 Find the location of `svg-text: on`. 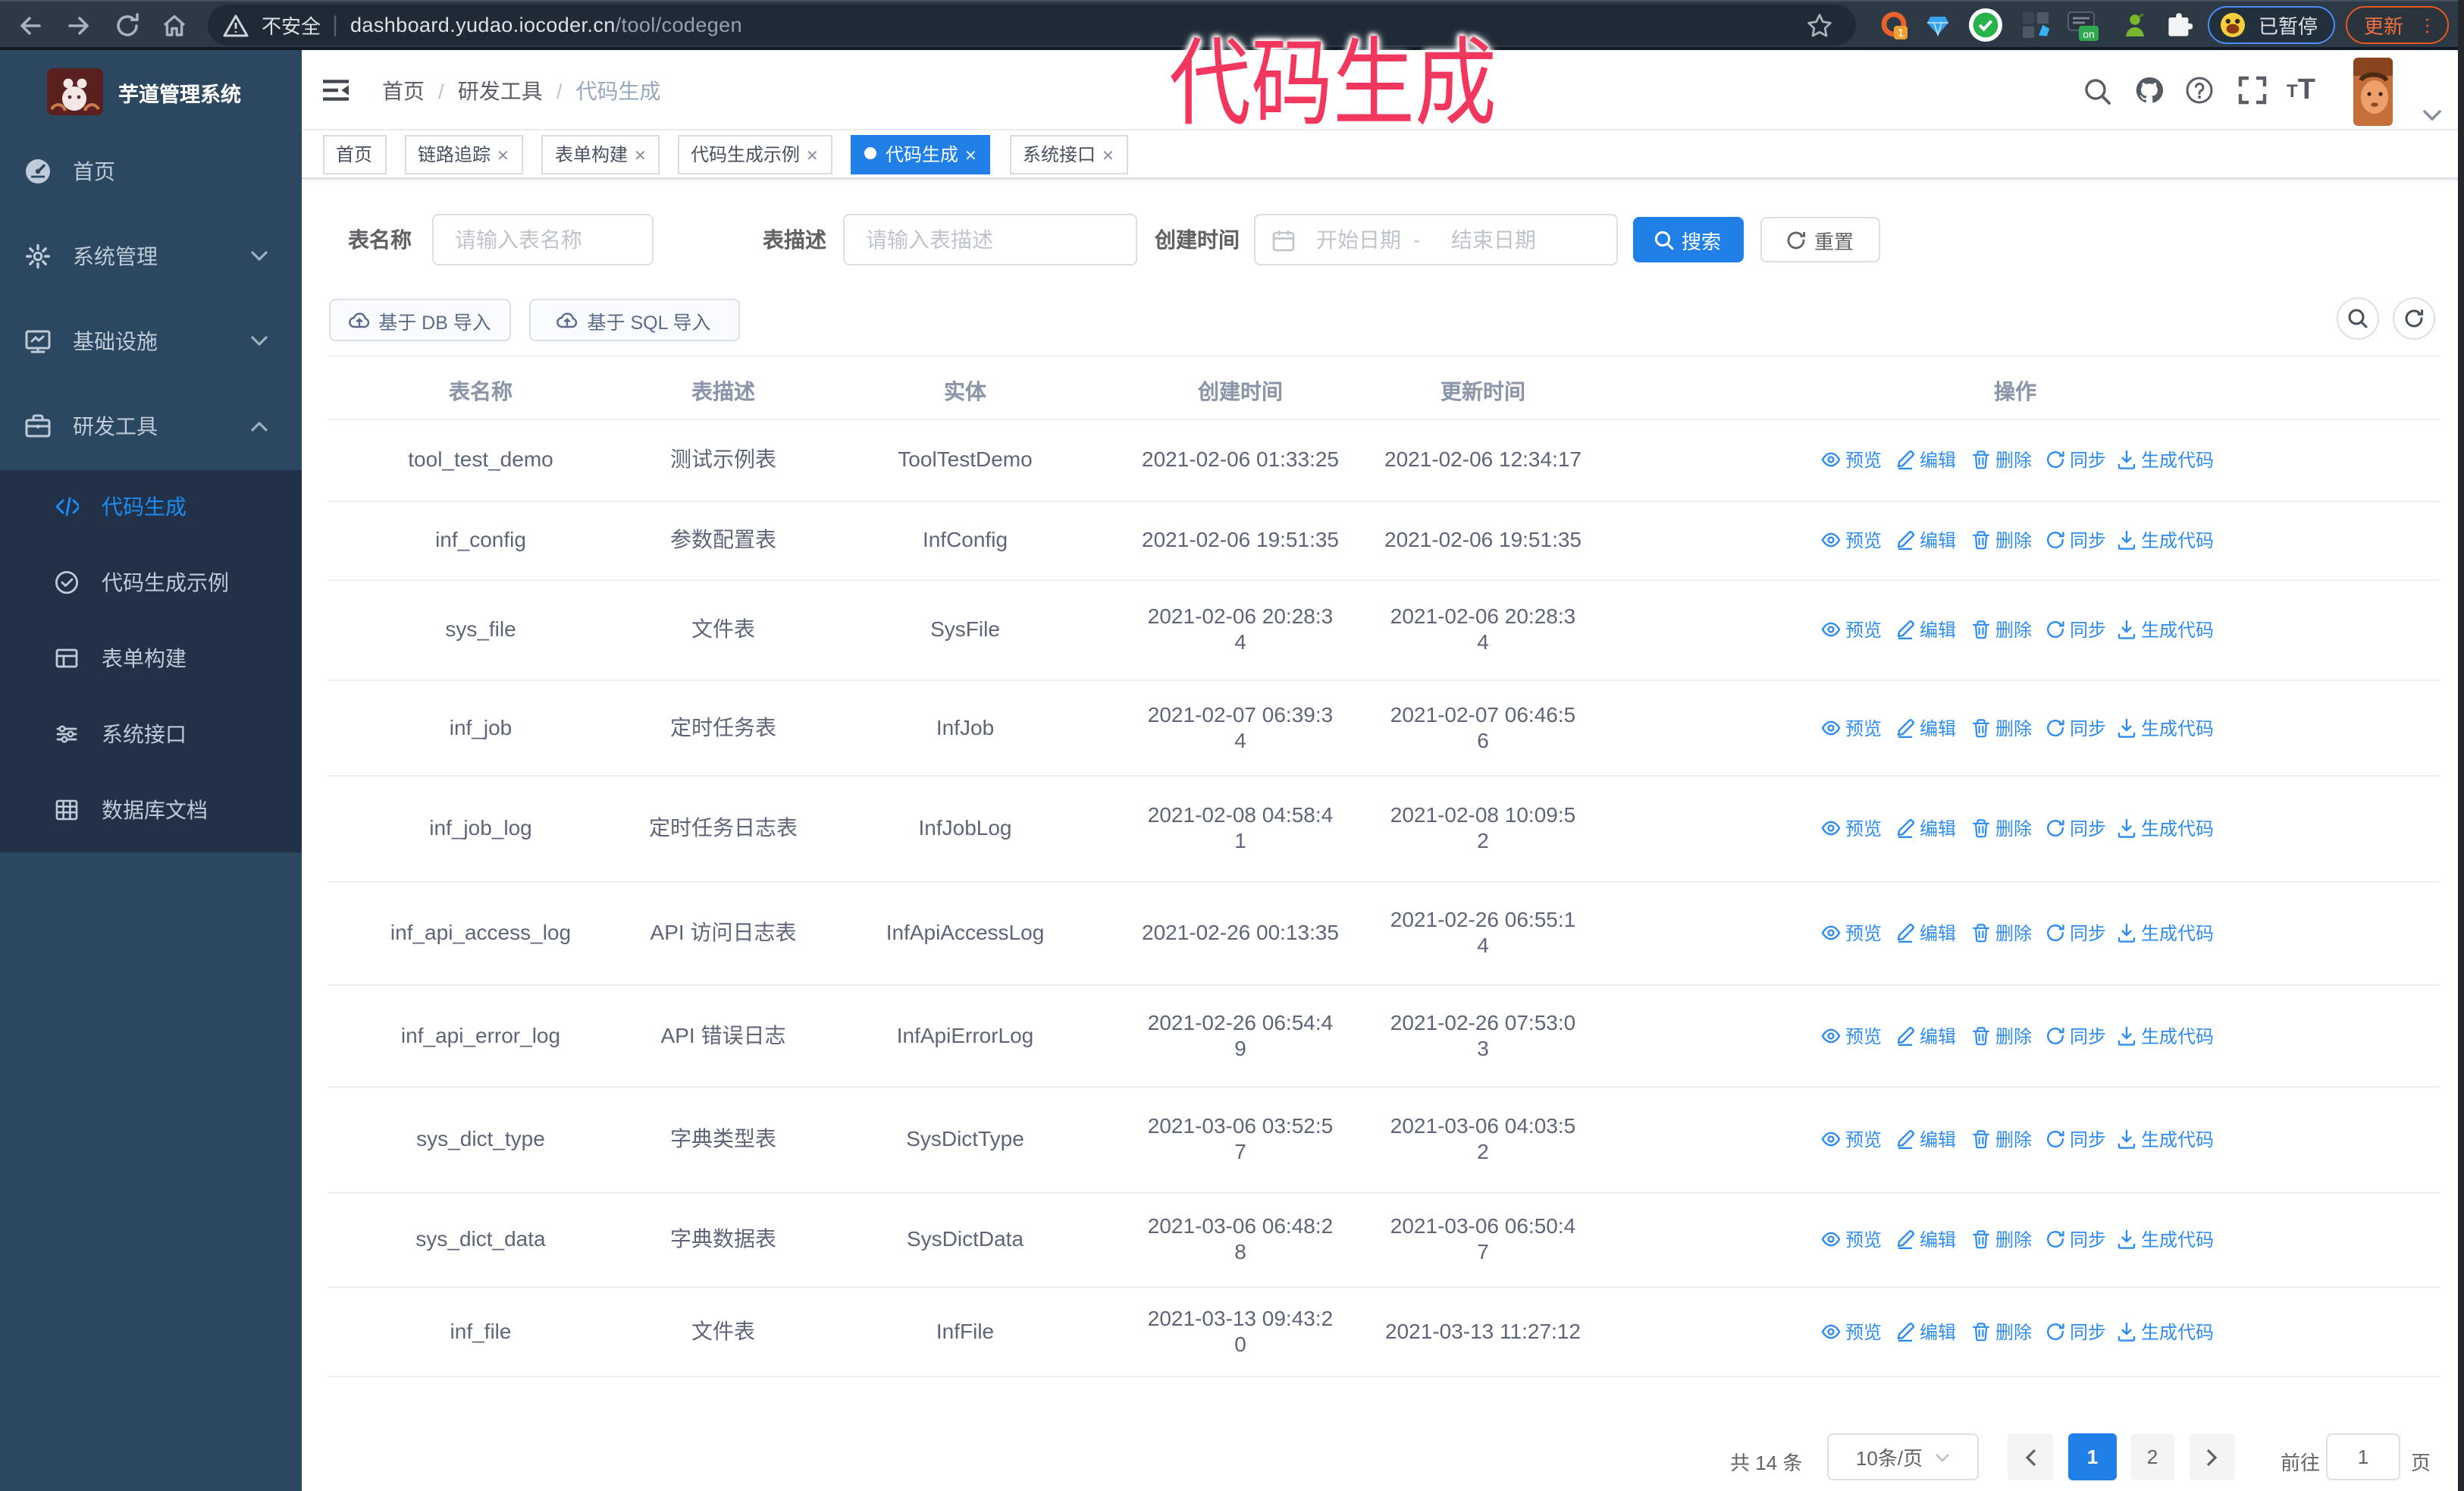

svg-text: on is located at coordinates (2088, 33).